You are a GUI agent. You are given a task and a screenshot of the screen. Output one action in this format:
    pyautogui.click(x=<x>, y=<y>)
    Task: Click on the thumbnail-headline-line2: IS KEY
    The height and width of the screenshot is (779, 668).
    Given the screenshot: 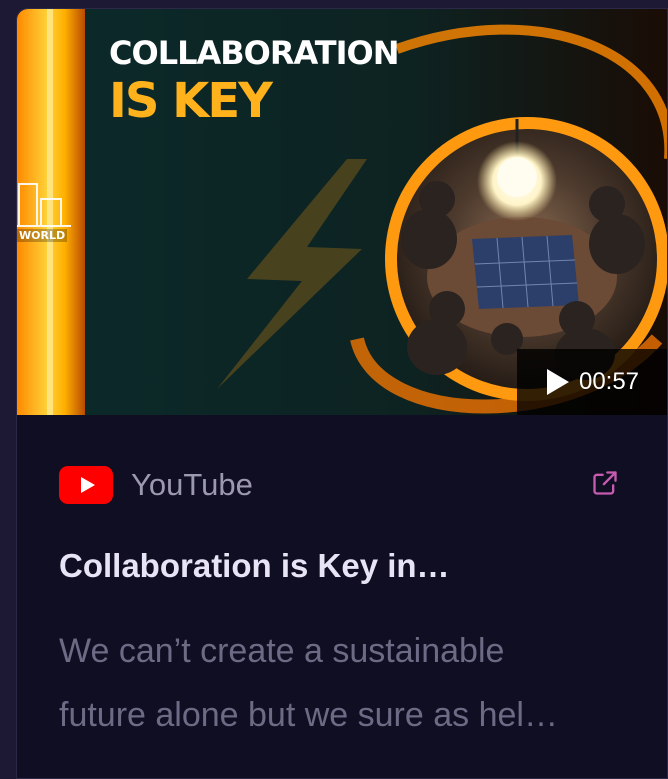 What is the action you would take?
    pyautogui.click(x=191, y=101)
    